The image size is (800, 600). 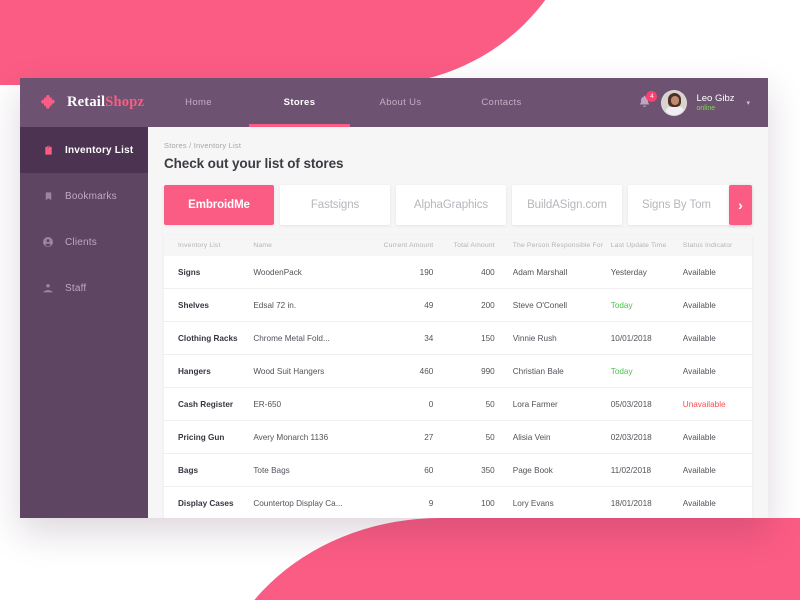 What do you see at coordinates (189, 272) in the screenshot?
I see `cell-inventory: Signs` at bounding box center [189, 272].